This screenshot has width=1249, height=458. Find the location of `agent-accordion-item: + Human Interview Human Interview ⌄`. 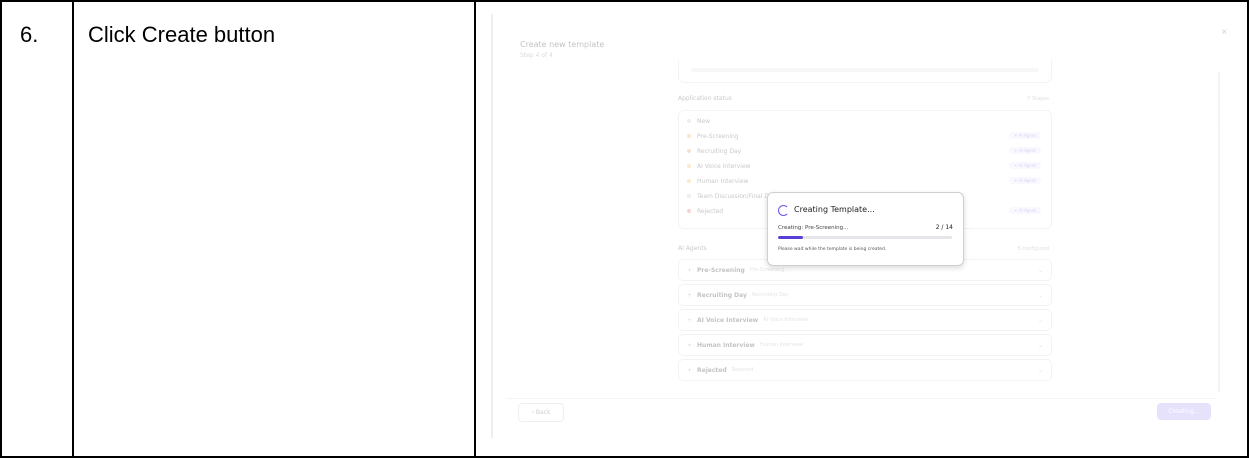

agent-accordion-item: + Human Interview Human Interview ⌄ is located at coordinates (865, 345).